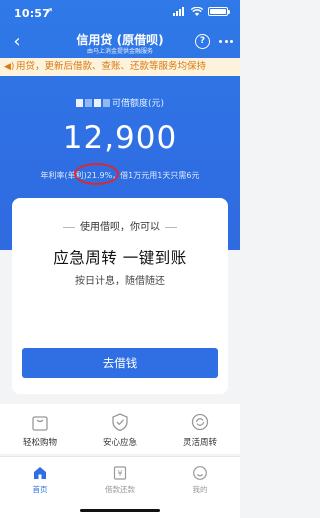 This screenshot has height=518, width=320. I want to click on help-icon: ?, so click(202, 41).